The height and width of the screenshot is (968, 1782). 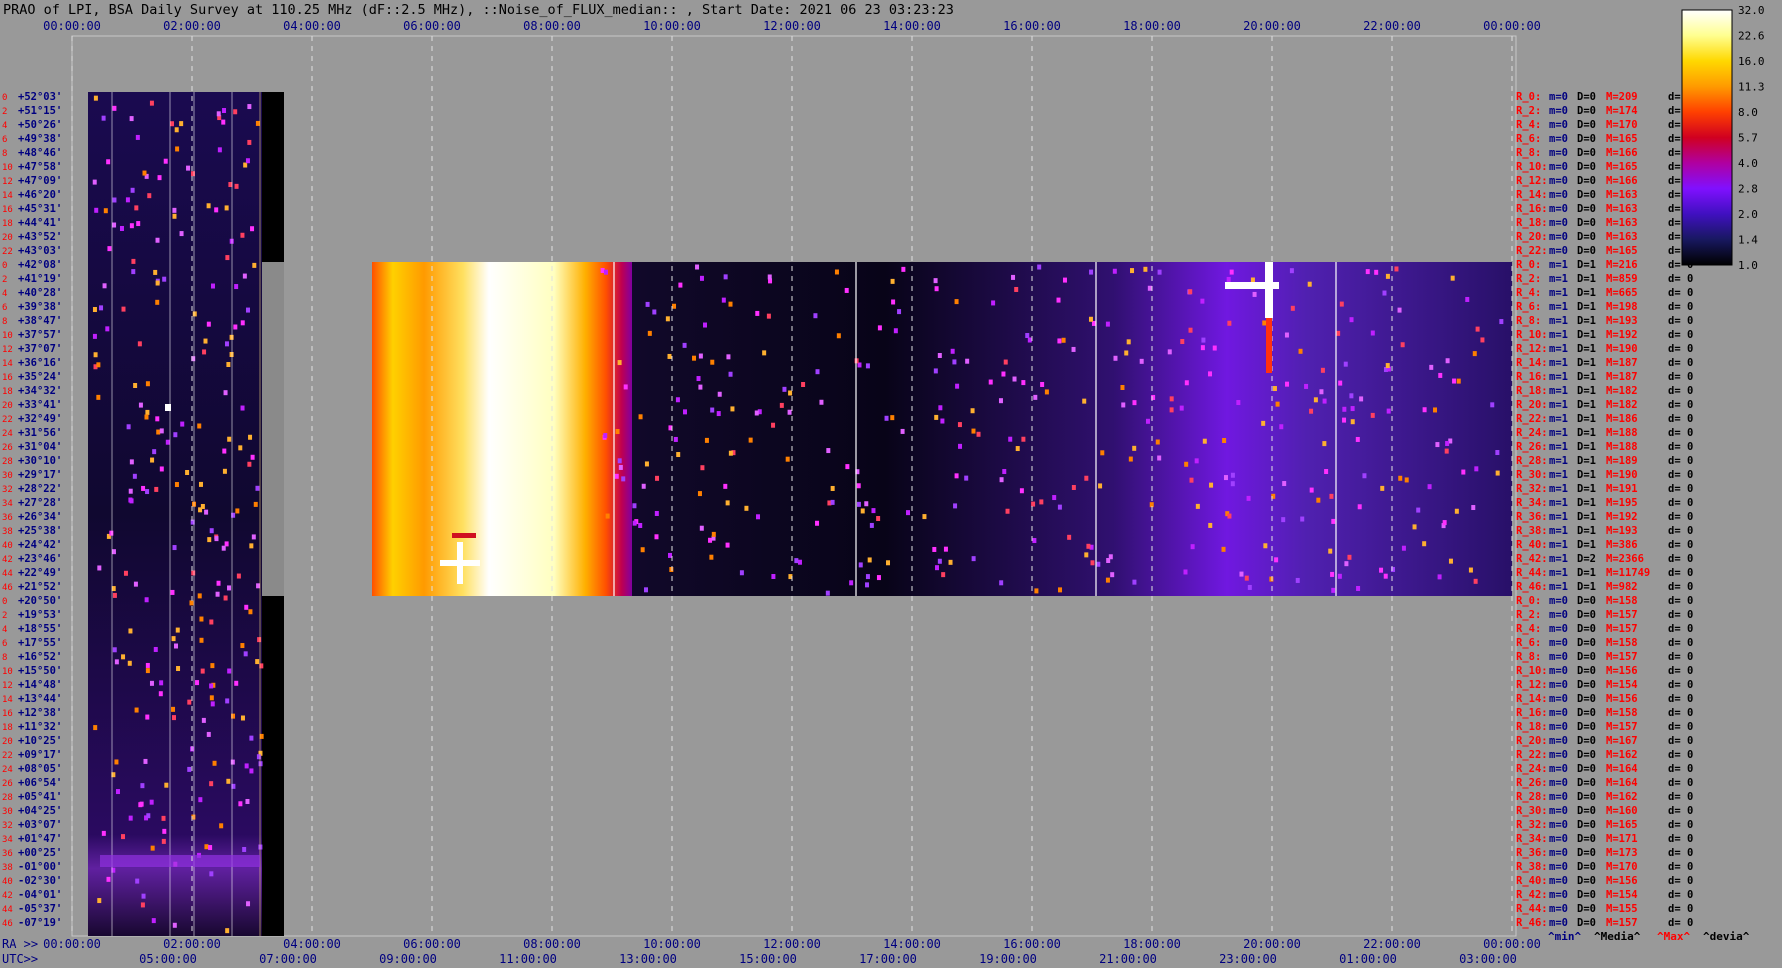 What do you see at coordinates (7, 434) in the screenshot?
I see `row-index: 24` at bounding box center [7, 434].